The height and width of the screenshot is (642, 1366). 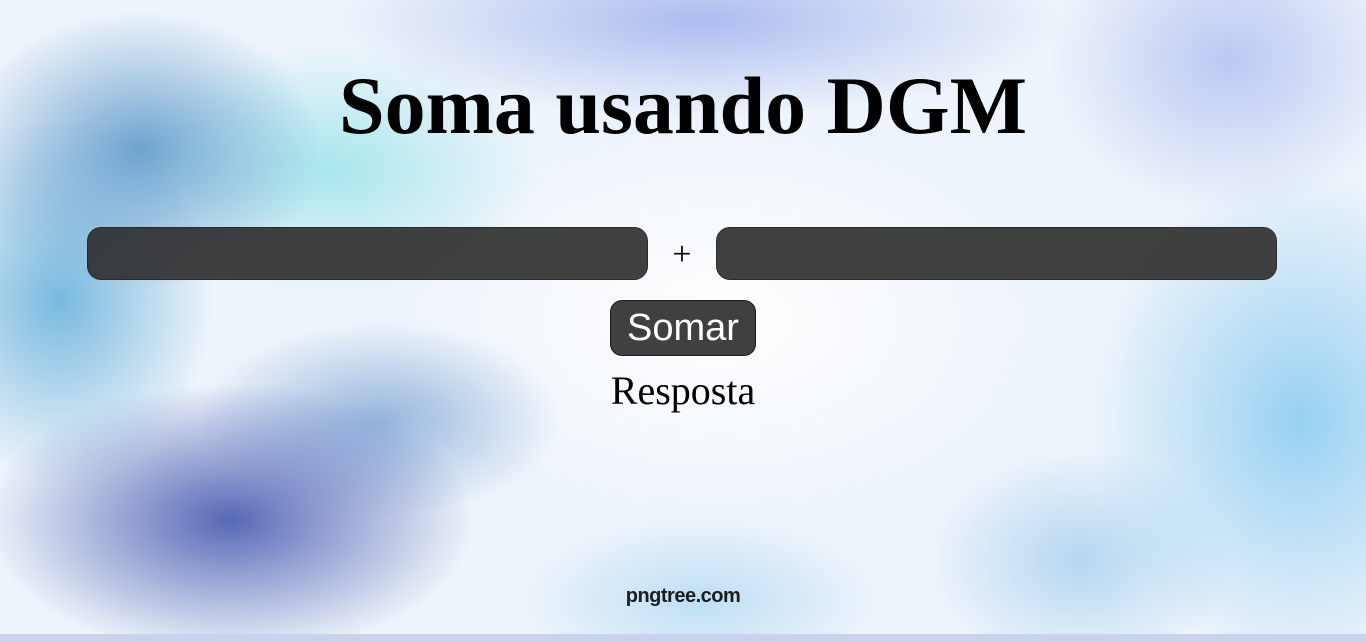 I want to click on sum-button: Somar, so click(x=683, y=328).